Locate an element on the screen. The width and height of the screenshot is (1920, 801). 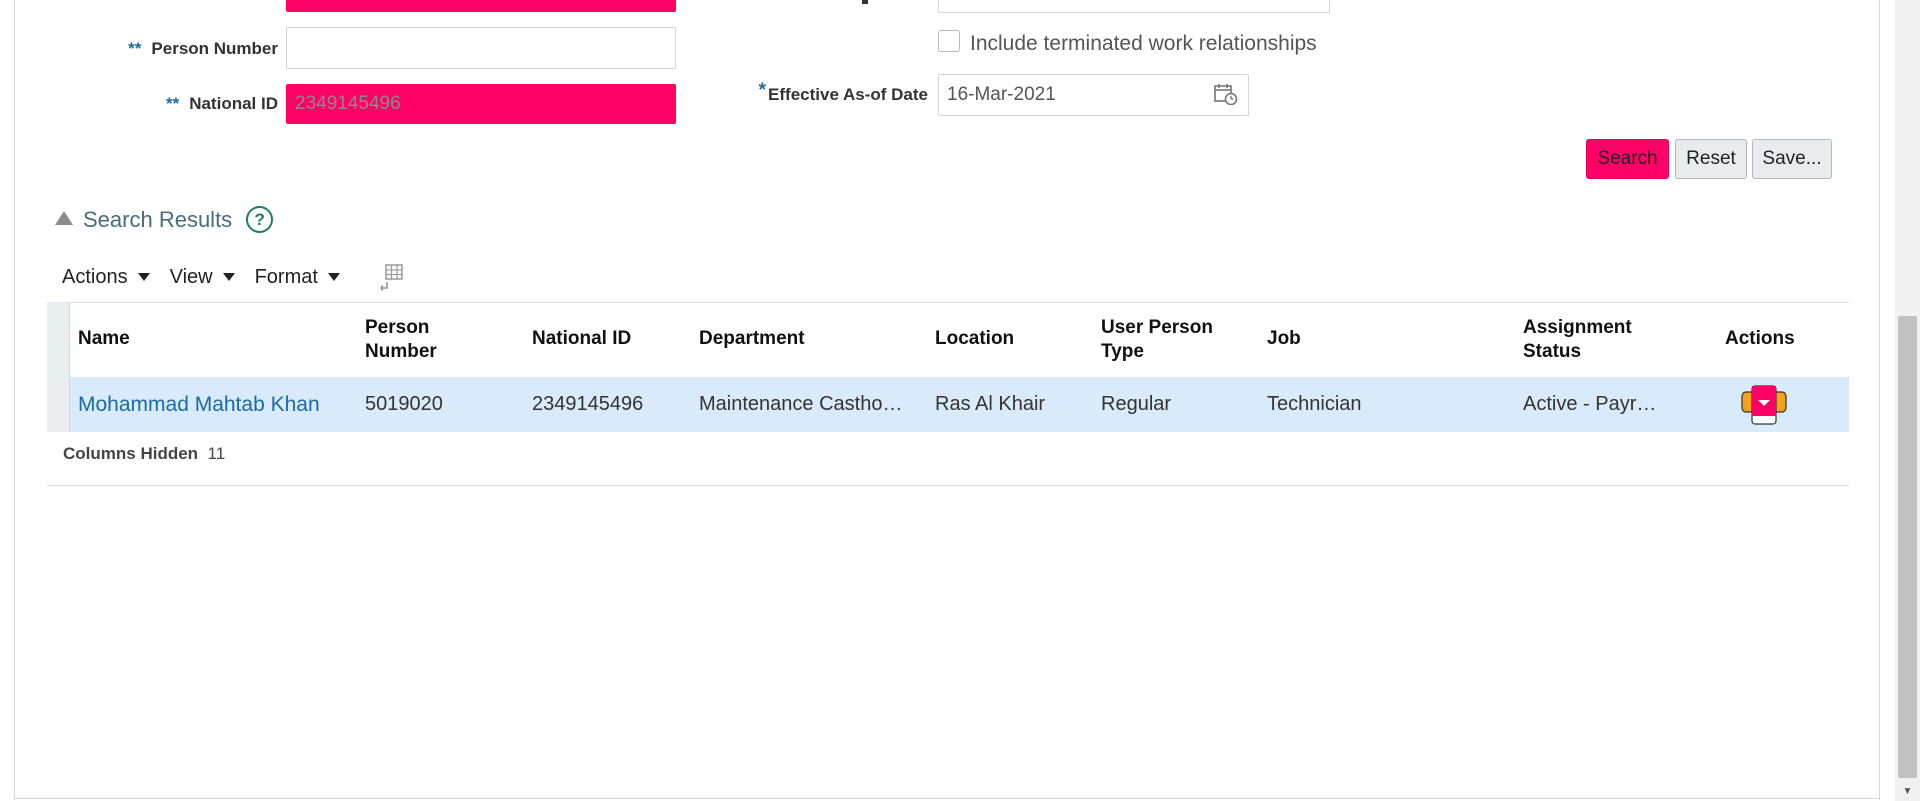
national-id-label: ** National ID is located at coordinates (189, 104).